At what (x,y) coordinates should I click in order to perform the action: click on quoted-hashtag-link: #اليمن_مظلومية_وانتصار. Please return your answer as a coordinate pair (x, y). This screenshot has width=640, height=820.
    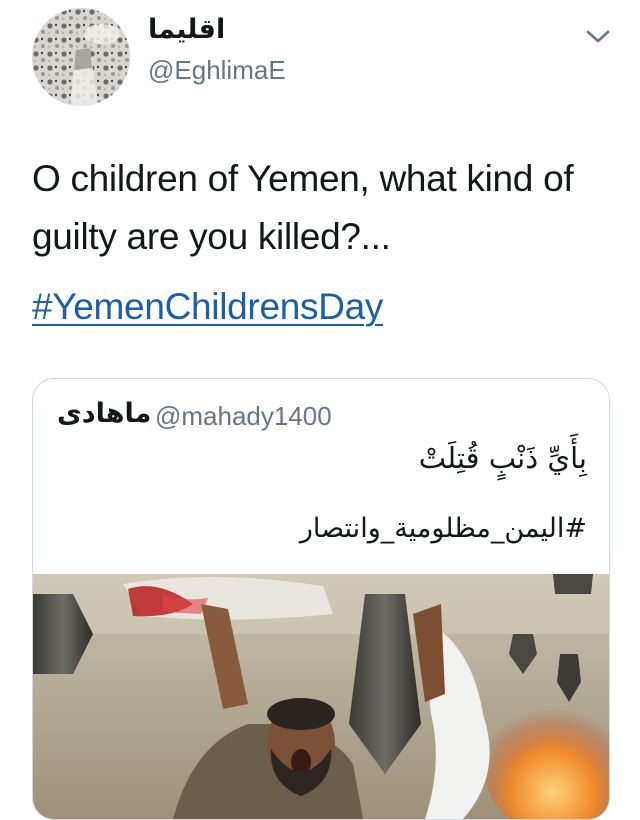
    Looking at the image, I should click on (443, 528).